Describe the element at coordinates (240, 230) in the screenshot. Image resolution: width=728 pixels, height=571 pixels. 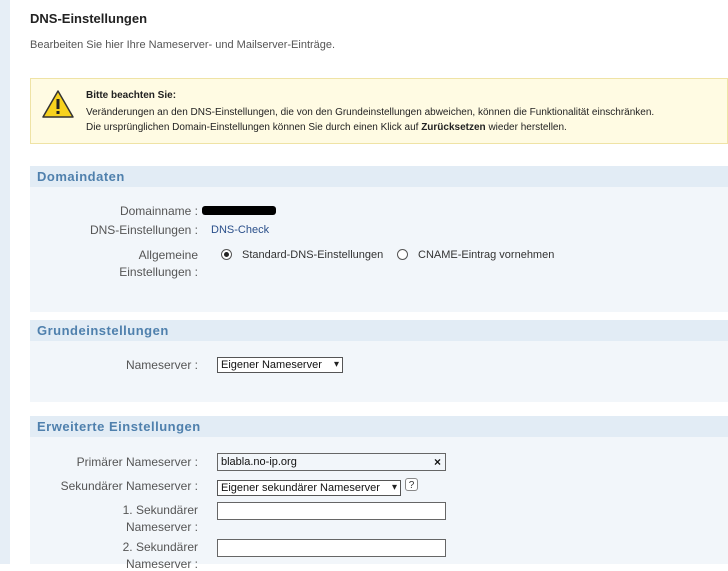
I see `dns-check-link: DNS-Check` at that location.